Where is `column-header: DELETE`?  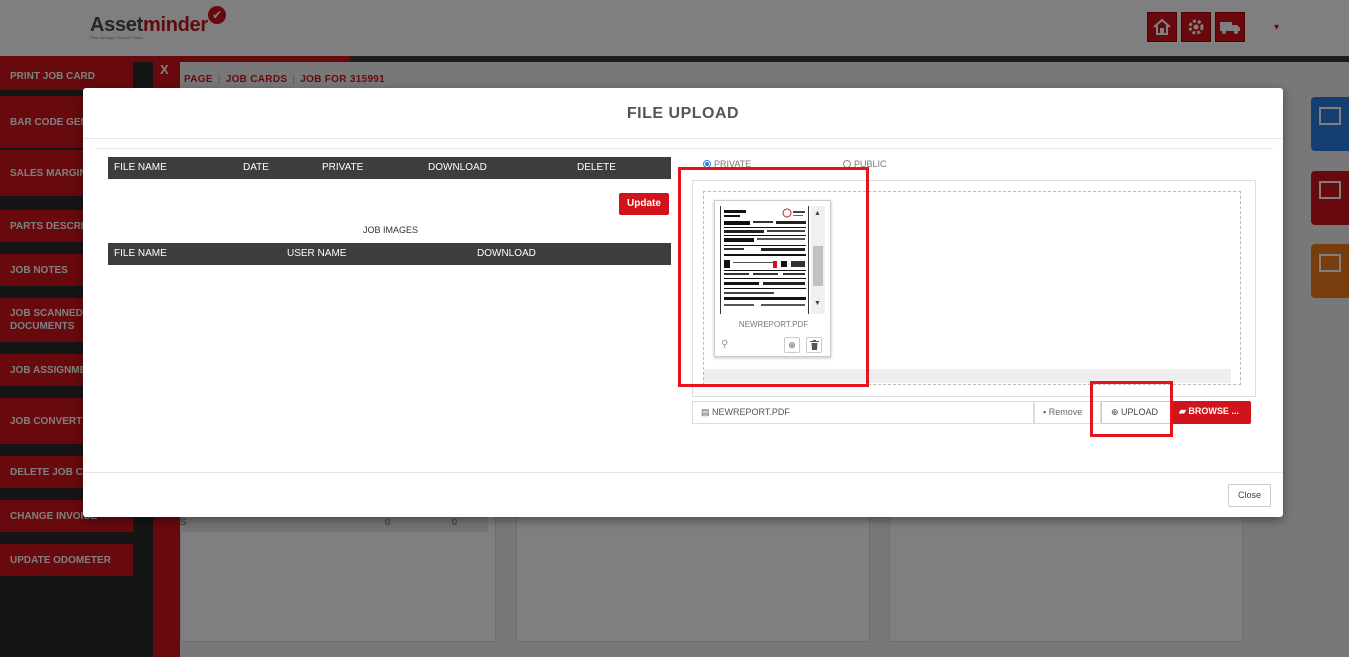 column-header: DELETE is located at coordinates (596, 167).